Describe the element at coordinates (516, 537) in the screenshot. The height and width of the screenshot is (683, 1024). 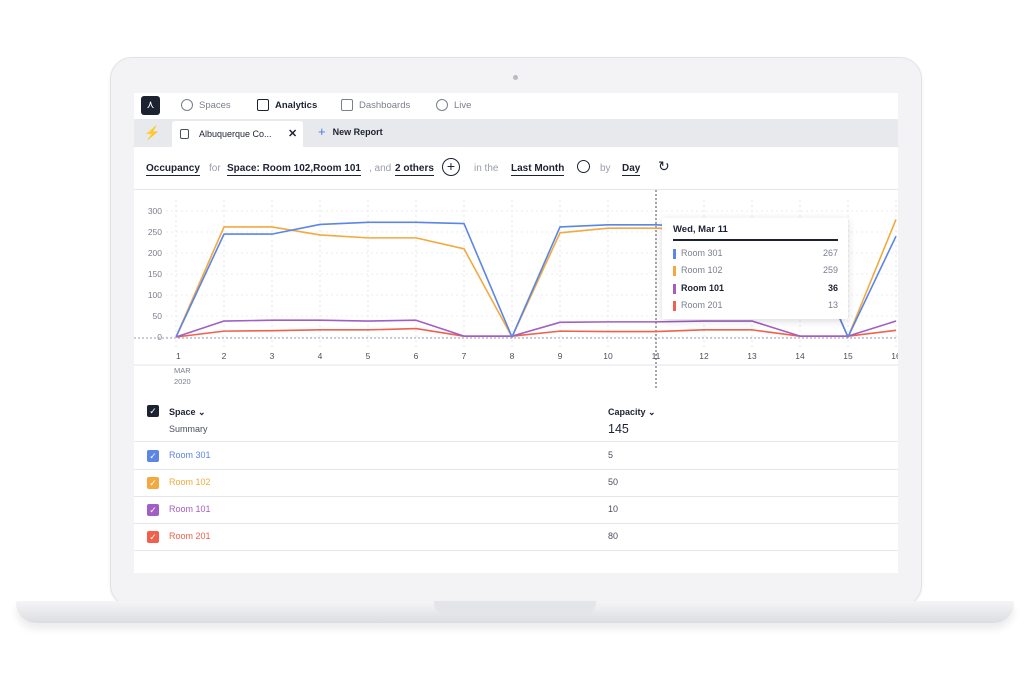
I see `table-row: ✓ Room 201 80` at that location.